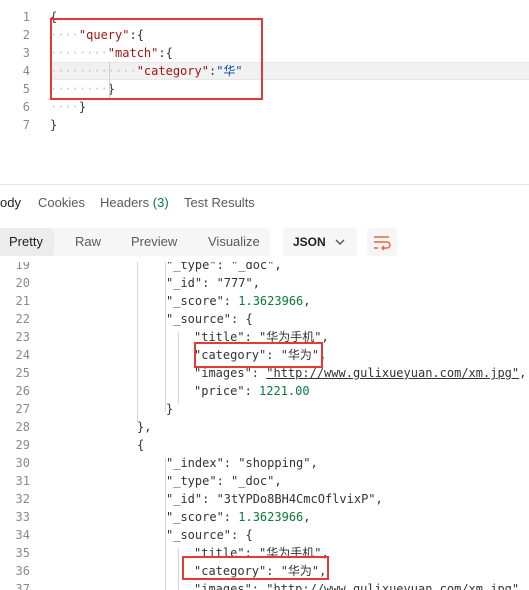 This screenshot has width=529, height=590. I want to click on format-dropdown: JSON, so click(320, 242).